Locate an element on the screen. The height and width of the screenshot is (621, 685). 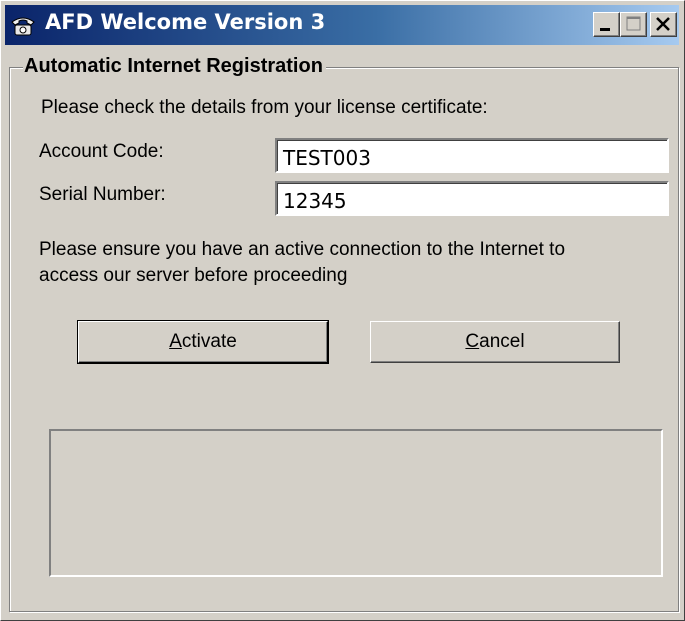
activate-button: Activate is located at coordinates (203, 342).